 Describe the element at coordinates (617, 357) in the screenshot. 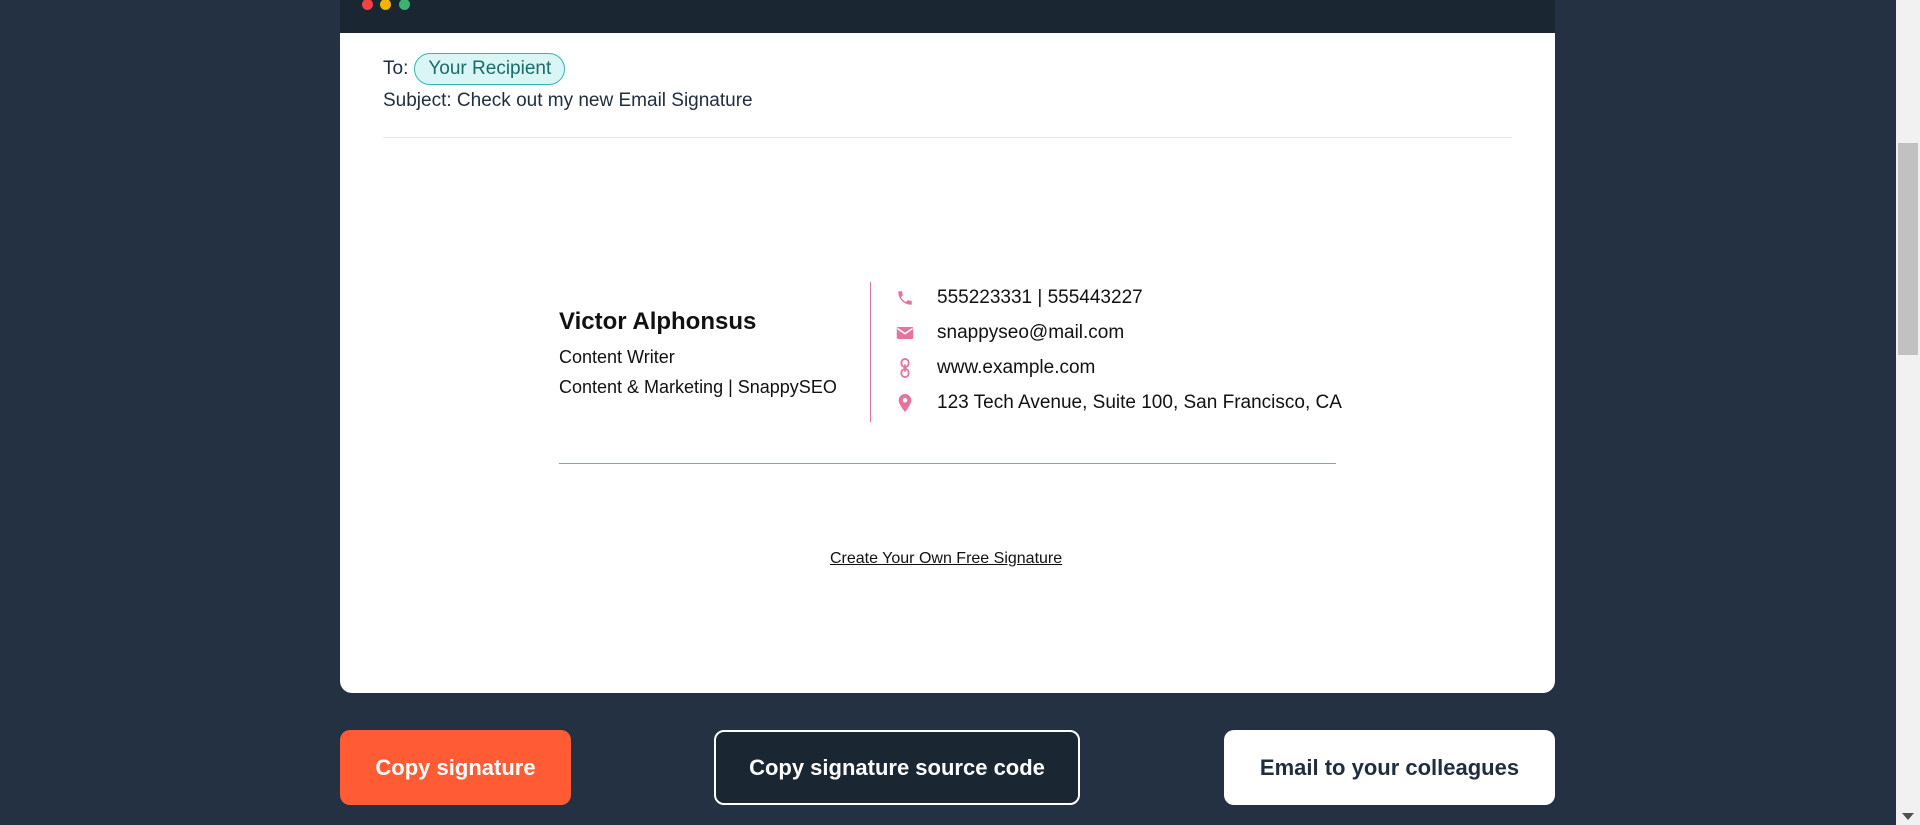

I see `signature-title: Content Writer` at that location.